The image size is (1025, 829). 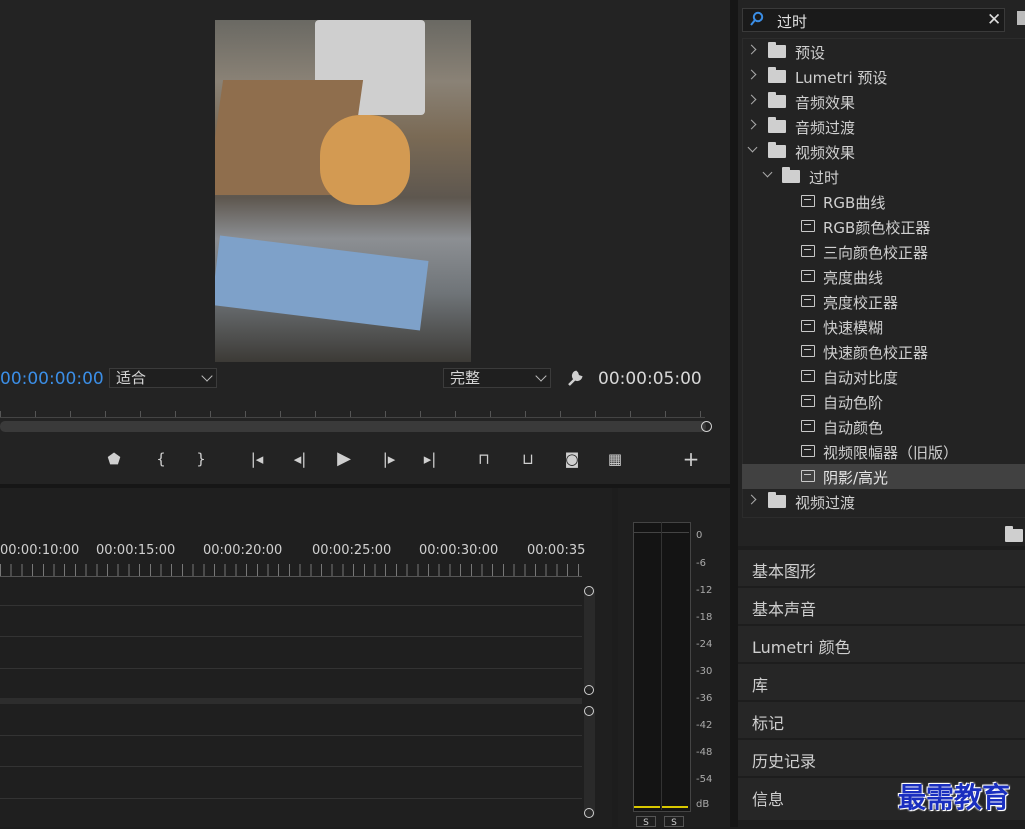 What do you see at coordinates (883, 376) in the screenshot?
I see `tree-item-effect: 自动对比度` at bounding box center [883, 376].